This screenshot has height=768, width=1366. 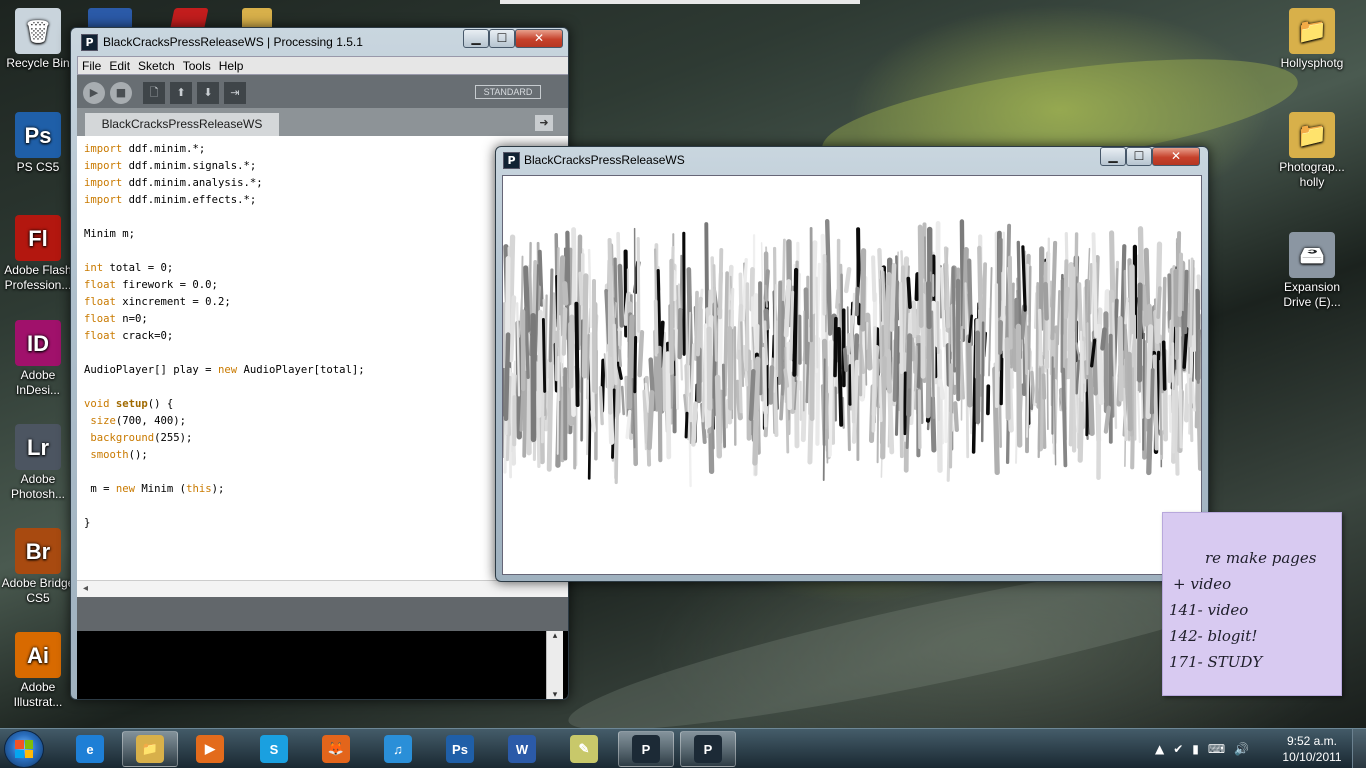 What do you see at coordinates (1359, 748) in the screenshot?
I see `show-desktop-button` at bounding box center [1359, 748].